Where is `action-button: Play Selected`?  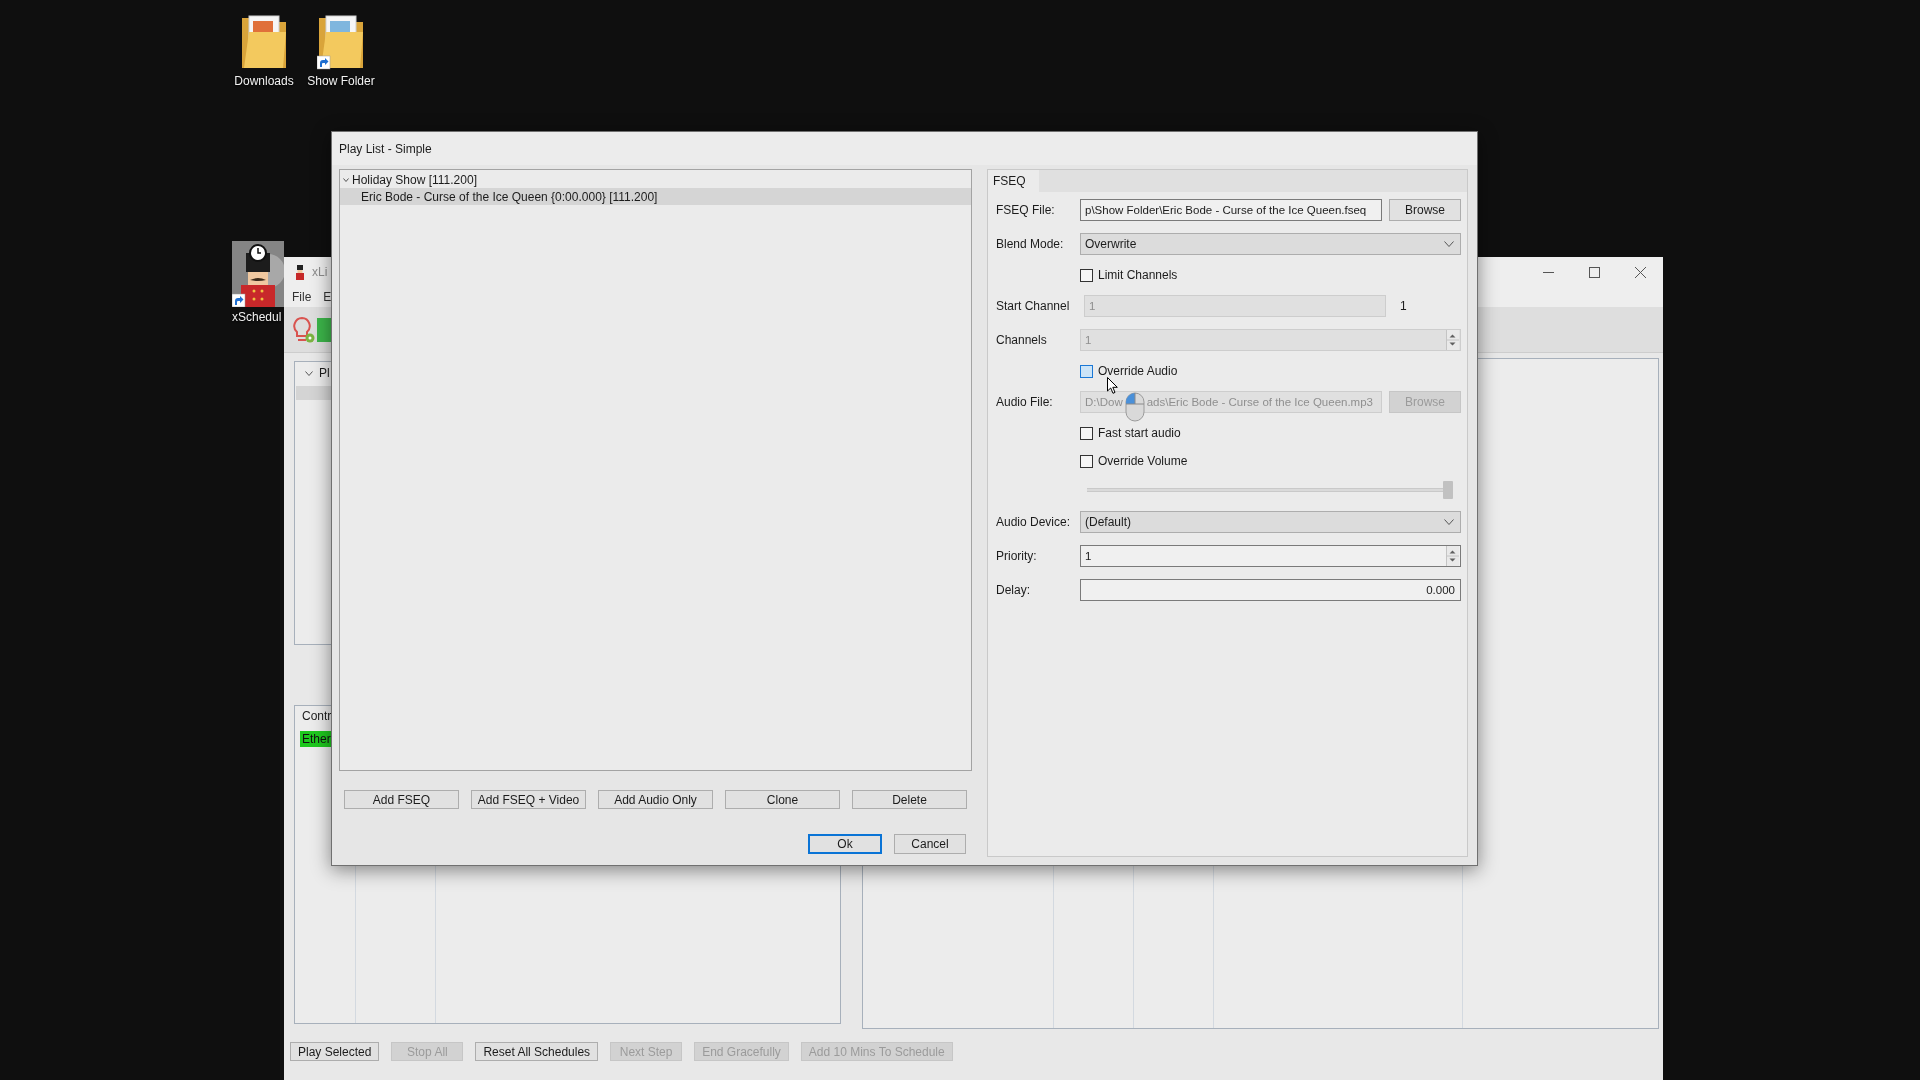 action-button: Play Selected is located at coordinates (335, 1051).